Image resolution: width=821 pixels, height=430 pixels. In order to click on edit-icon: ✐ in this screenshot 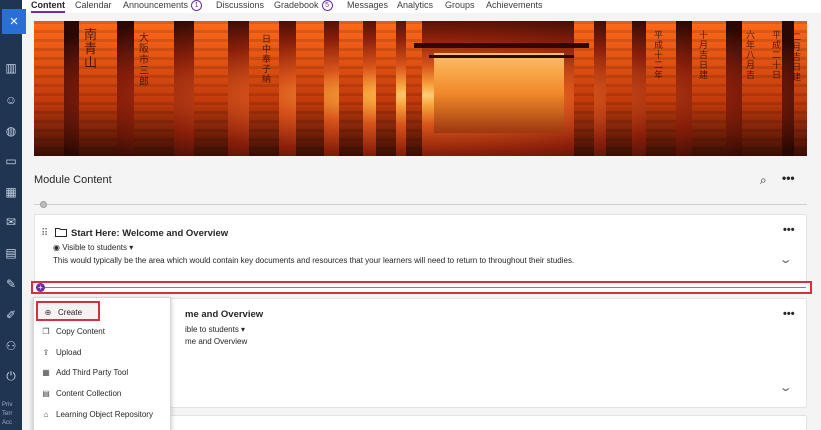, I will do `click(11, 315)`.